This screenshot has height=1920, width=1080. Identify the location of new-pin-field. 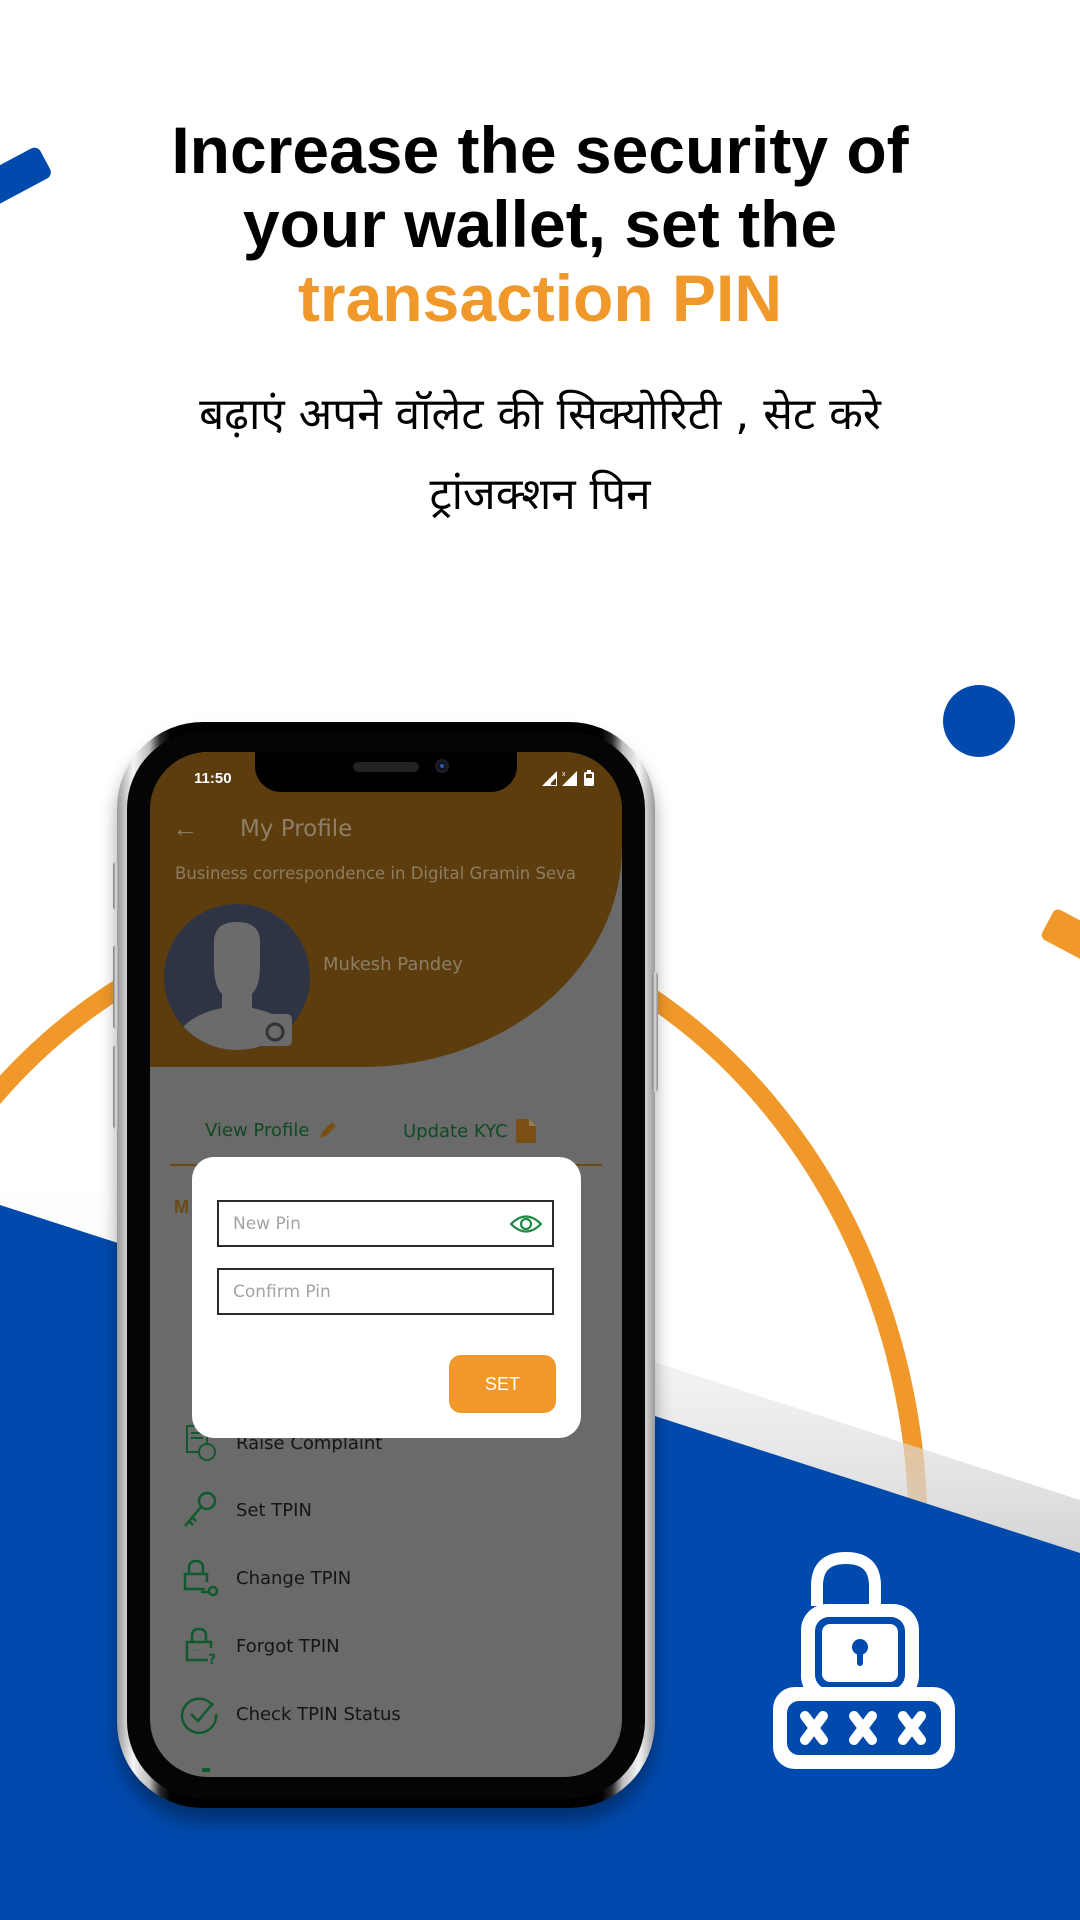
(385, 1223).